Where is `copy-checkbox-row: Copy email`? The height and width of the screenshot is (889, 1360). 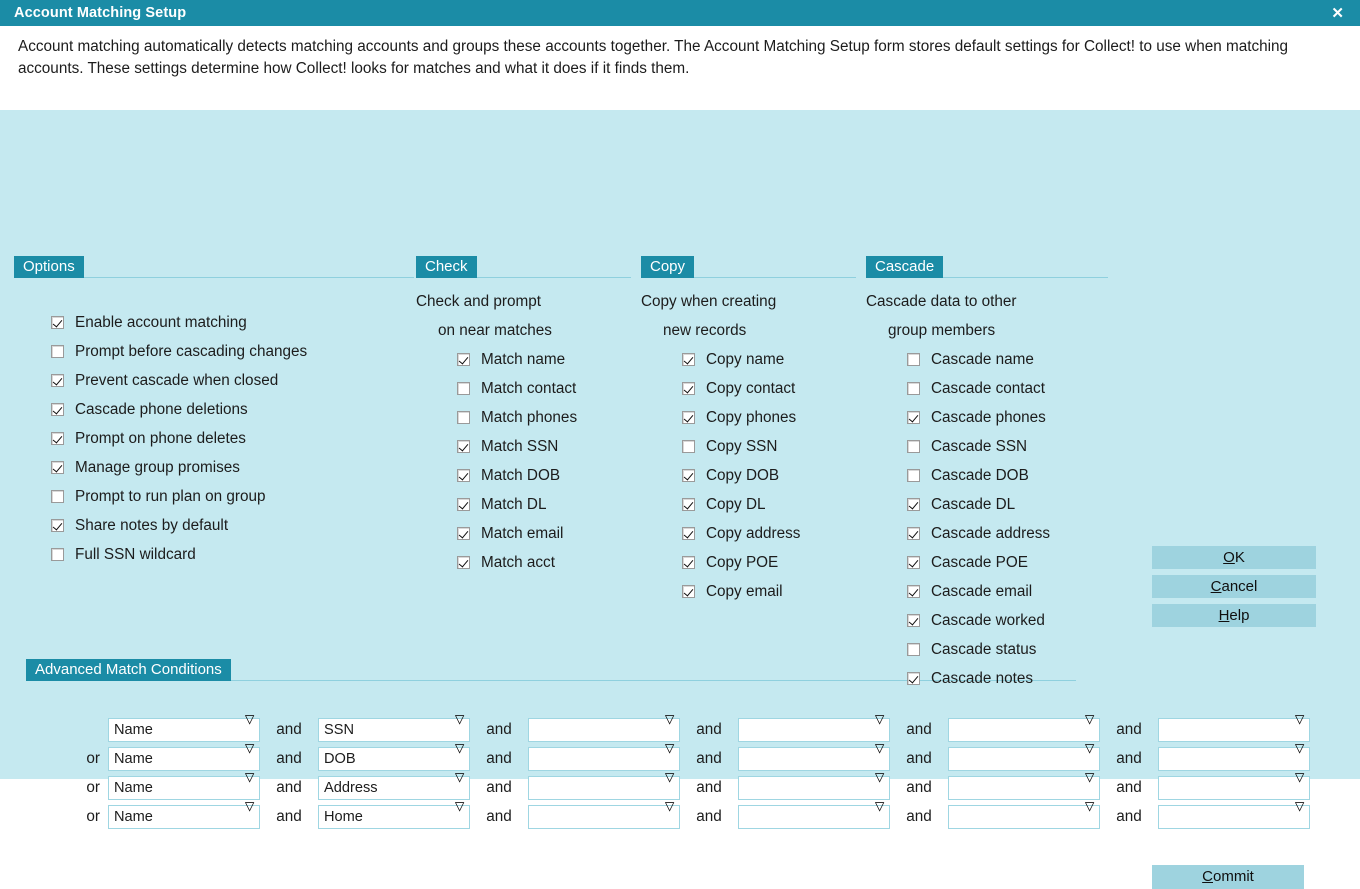 copy-checkbox-row: Copy email is located at coordinates (741, 591).